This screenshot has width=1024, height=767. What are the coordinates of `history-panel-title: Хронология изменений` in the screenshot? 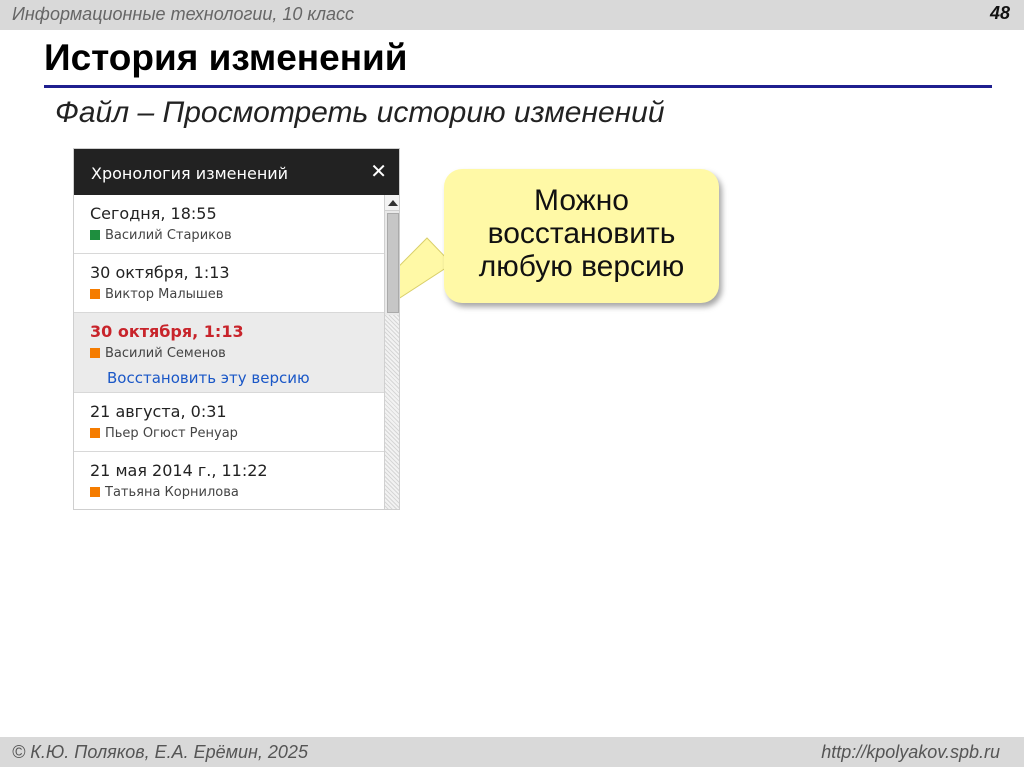 It's located at (190, 173).